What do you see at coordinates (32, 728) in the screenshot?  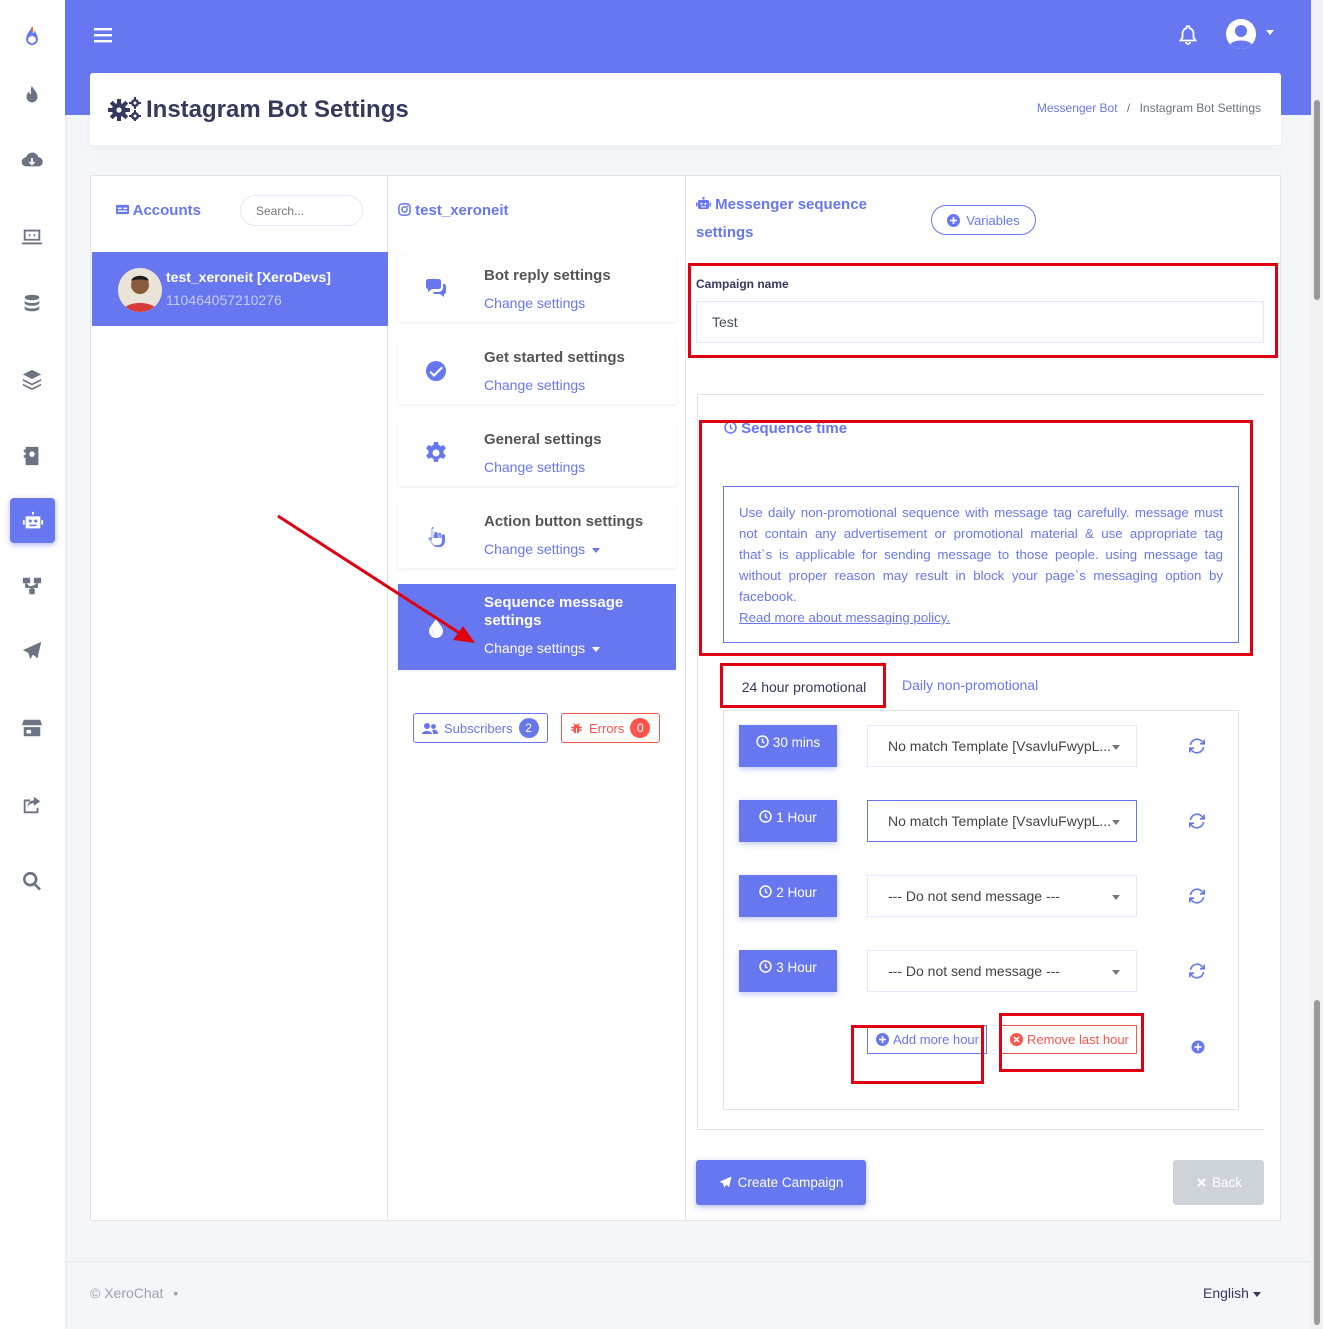 I see `store-icon` at bounding box center [32, 728].